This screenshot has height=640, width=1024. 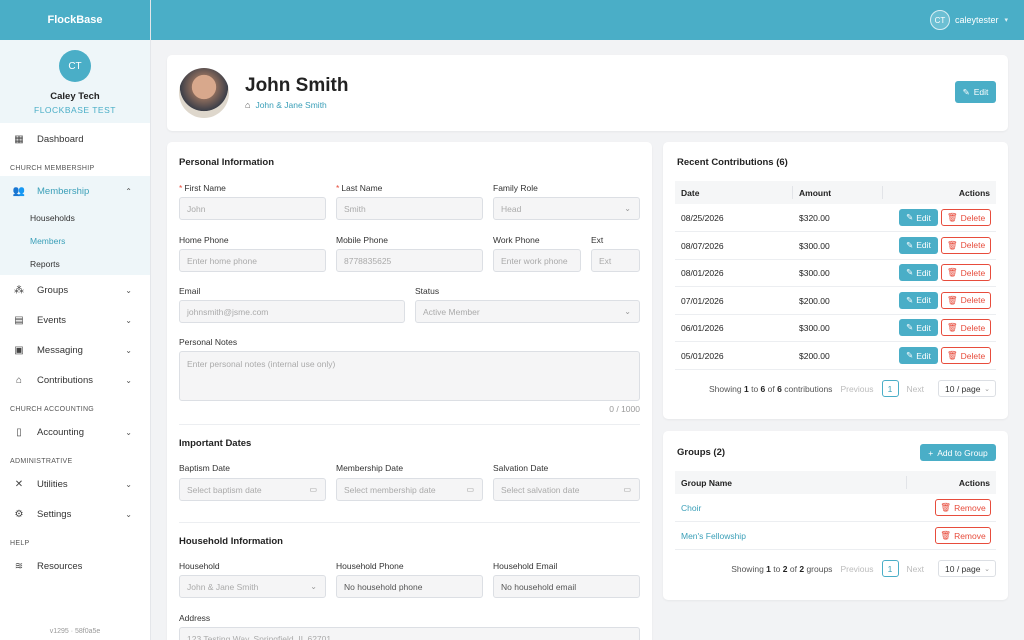 I want to click on contribution-row: 08/07/2026 $300.00 ✎ Edit 🗑 Delete, so click(x=835, y=246).